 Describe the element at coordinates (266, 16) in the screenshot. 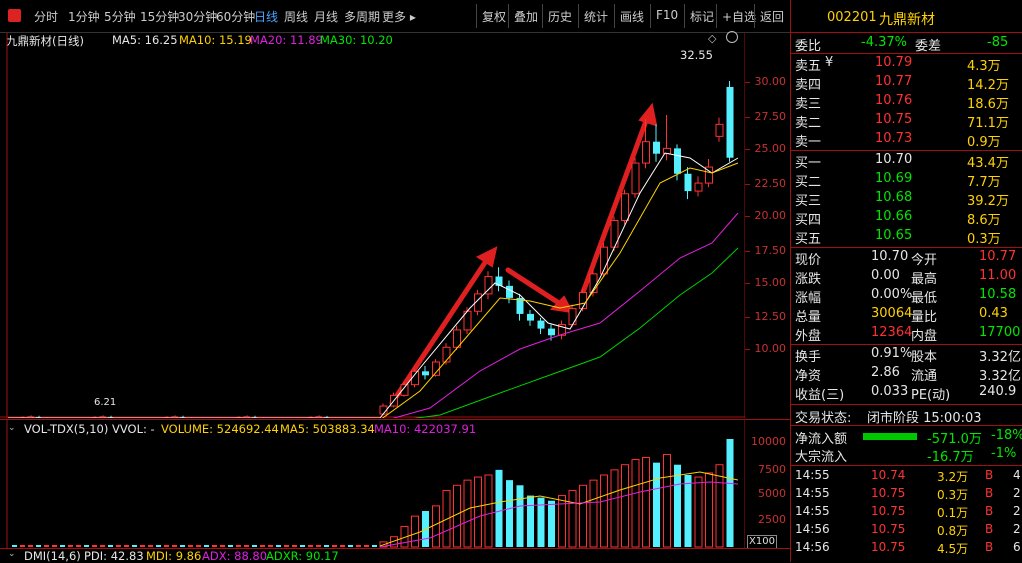

I see `period-tab-6: 日线` at that location.